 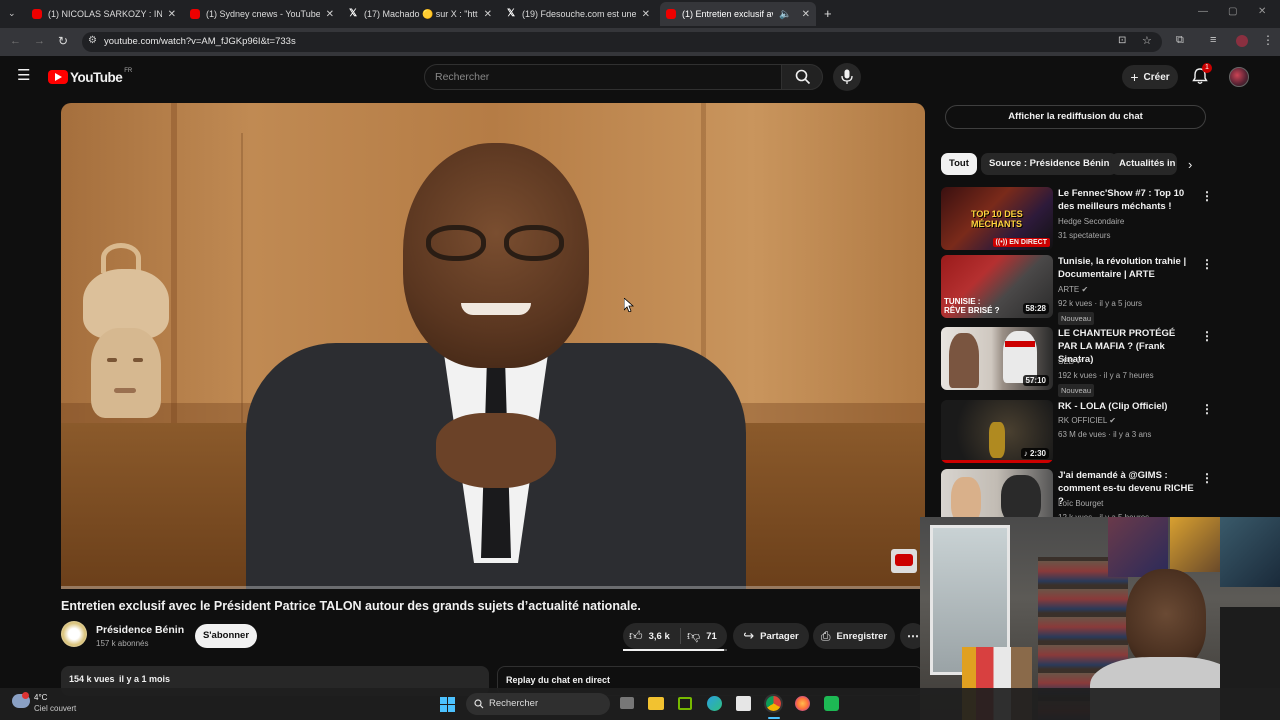 What do you see at coordinates (23, 75) in the screenshot?
I see `menu-icon: ☰` at bounding box center [23, 75].